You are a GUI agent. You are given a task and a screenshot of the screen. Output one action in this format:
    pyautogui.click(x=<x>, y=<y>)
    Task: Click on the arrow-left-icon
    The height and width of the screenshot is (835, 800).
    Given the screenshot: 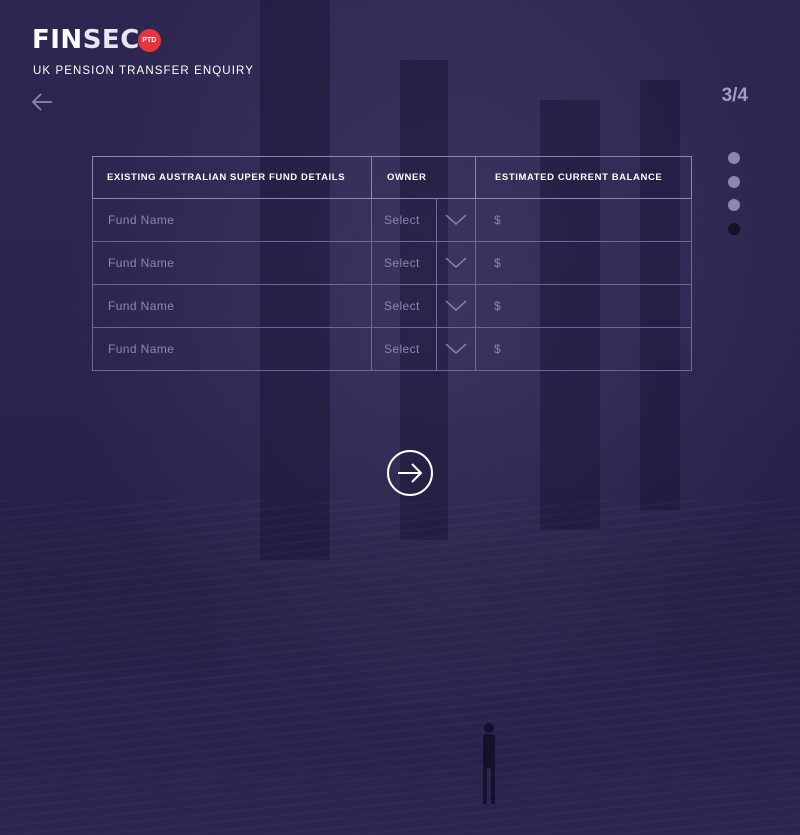 What is the action you would take?
    pyautogui.click(x=42, y=102)
    